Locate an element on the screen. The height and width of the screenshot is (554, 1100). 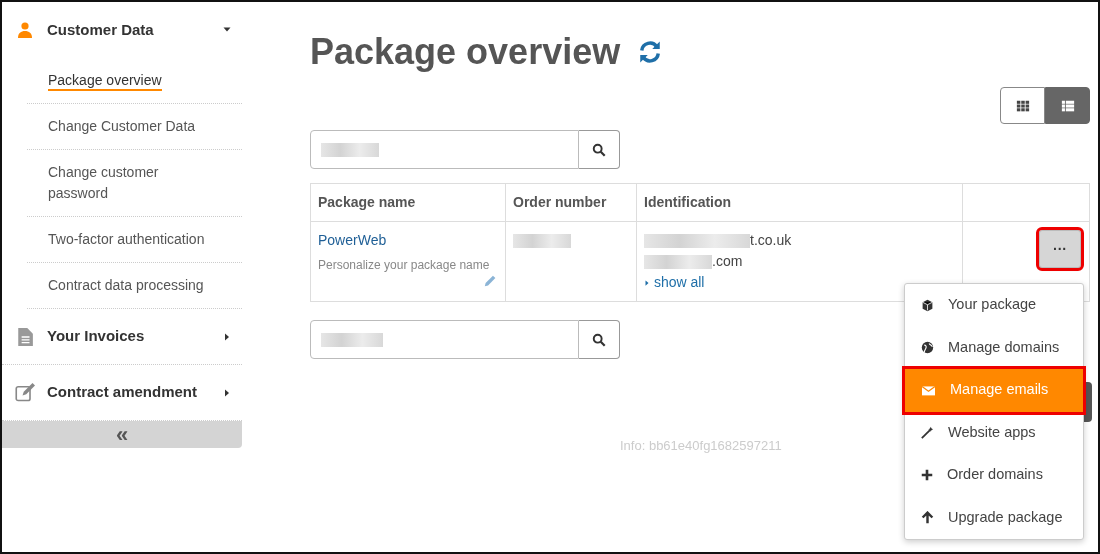
envelope-icon is located at coordinates (928, 390).